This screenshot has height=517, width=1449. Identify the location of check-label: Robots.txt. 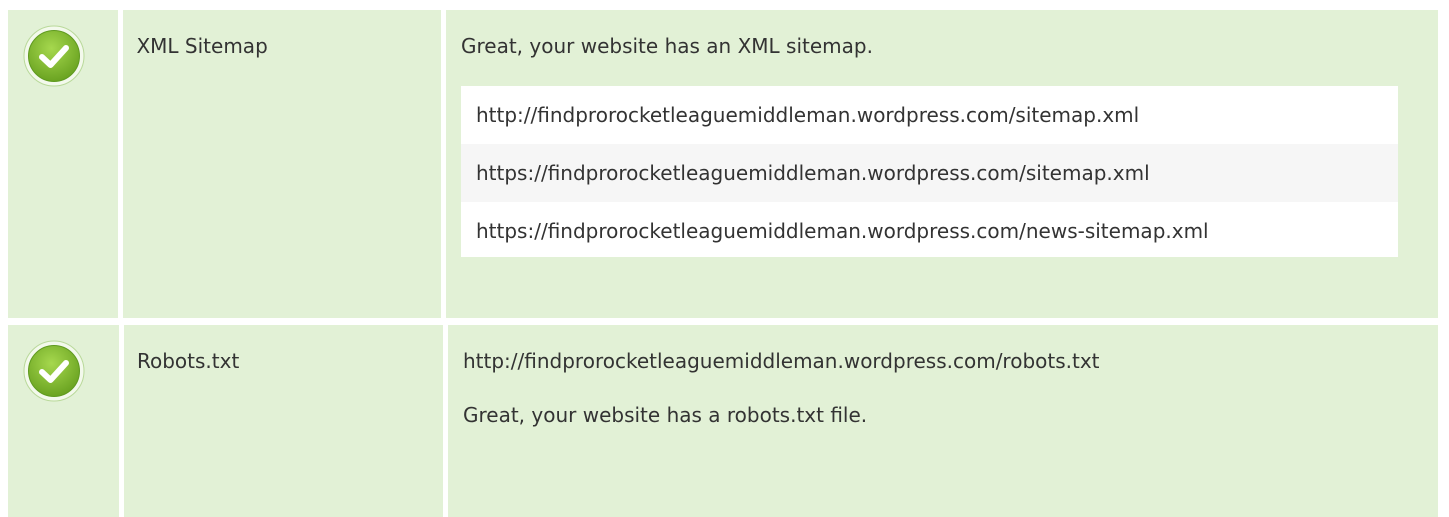
(188, 361).